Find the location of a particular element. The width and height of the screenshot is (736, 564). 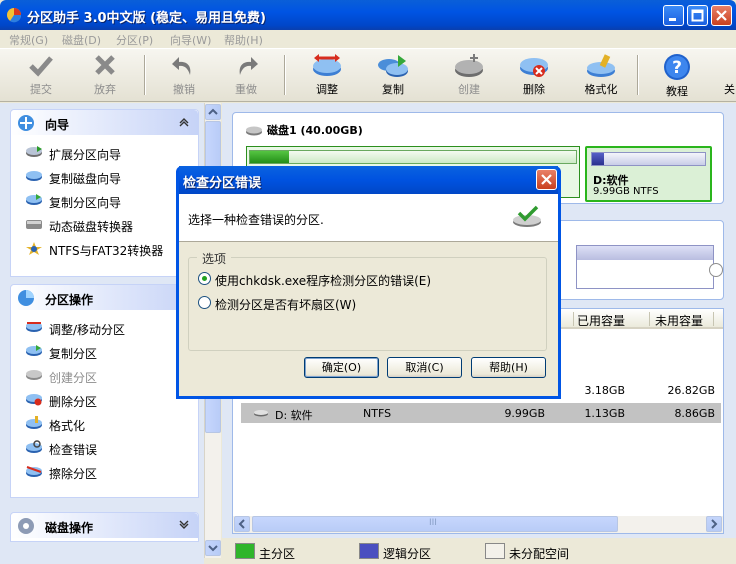

scroll-down-button is located at coordinates (213, 548).